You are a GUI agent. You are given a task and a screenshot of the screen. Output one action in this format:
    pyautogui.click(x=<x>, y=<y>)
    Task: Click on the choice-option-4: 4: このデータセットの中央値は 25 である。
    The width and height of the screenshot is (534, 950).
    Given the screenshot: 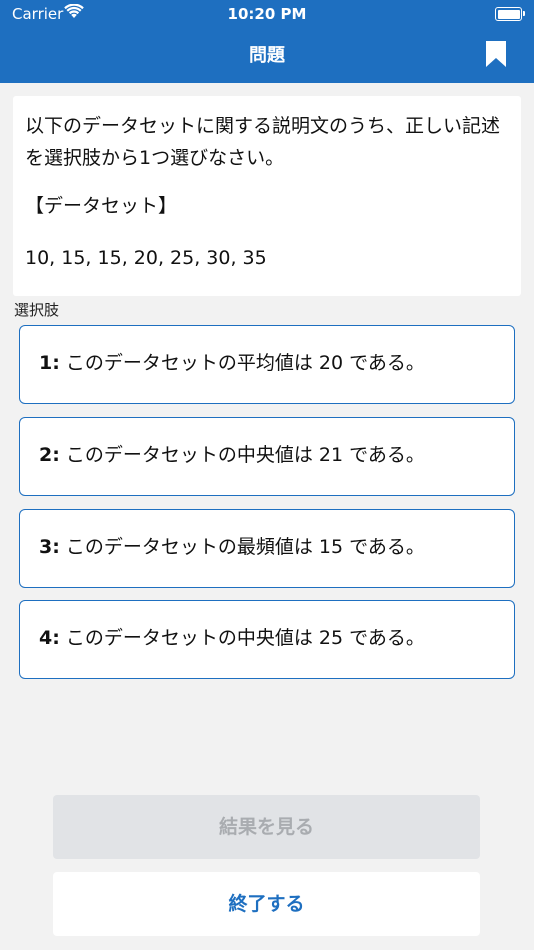 What is the action you would take?
    pyautogui.click(x=267, y=639)
    